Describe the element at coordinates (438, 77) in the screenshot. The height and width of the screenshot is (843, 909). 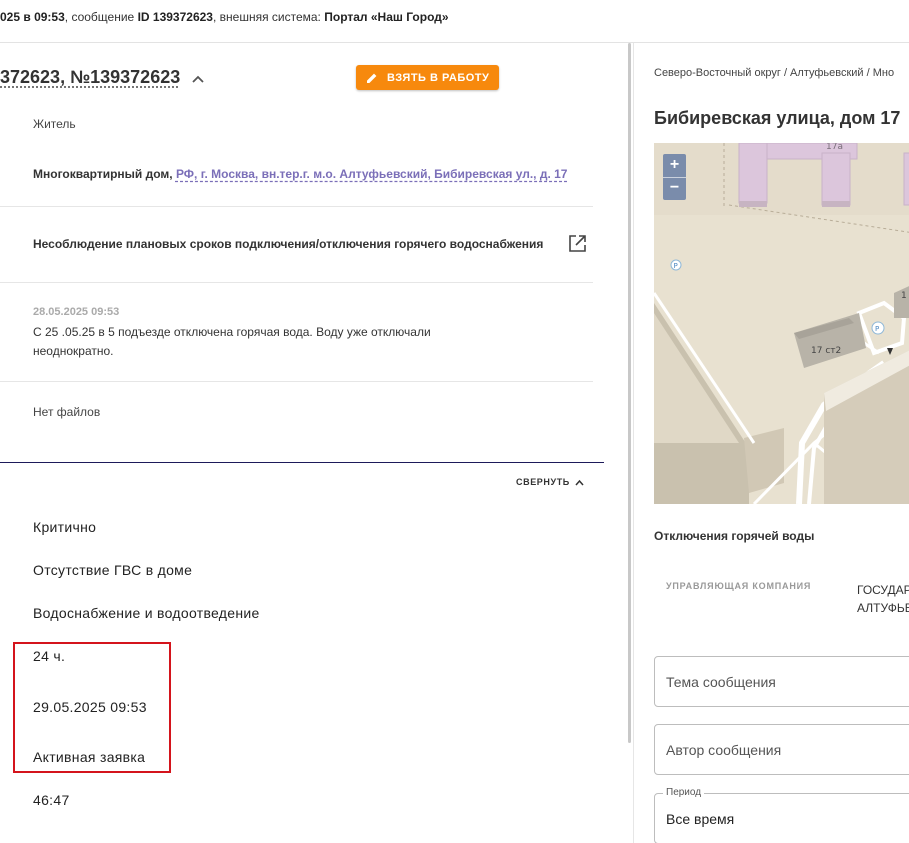
I see `take-to-work-label: ВЗЯТЬ В РАБОТУ` at that location.